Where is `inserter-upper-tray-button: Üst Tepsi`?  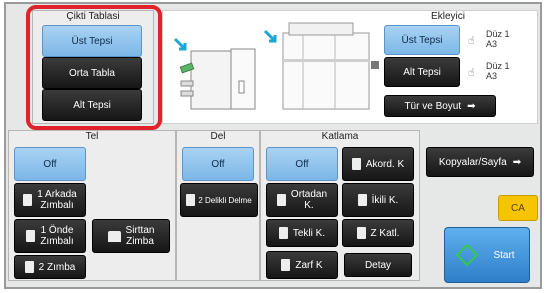
inserter-upper-tray-button: Üst Tepsi is located at coordinates (422, 40).